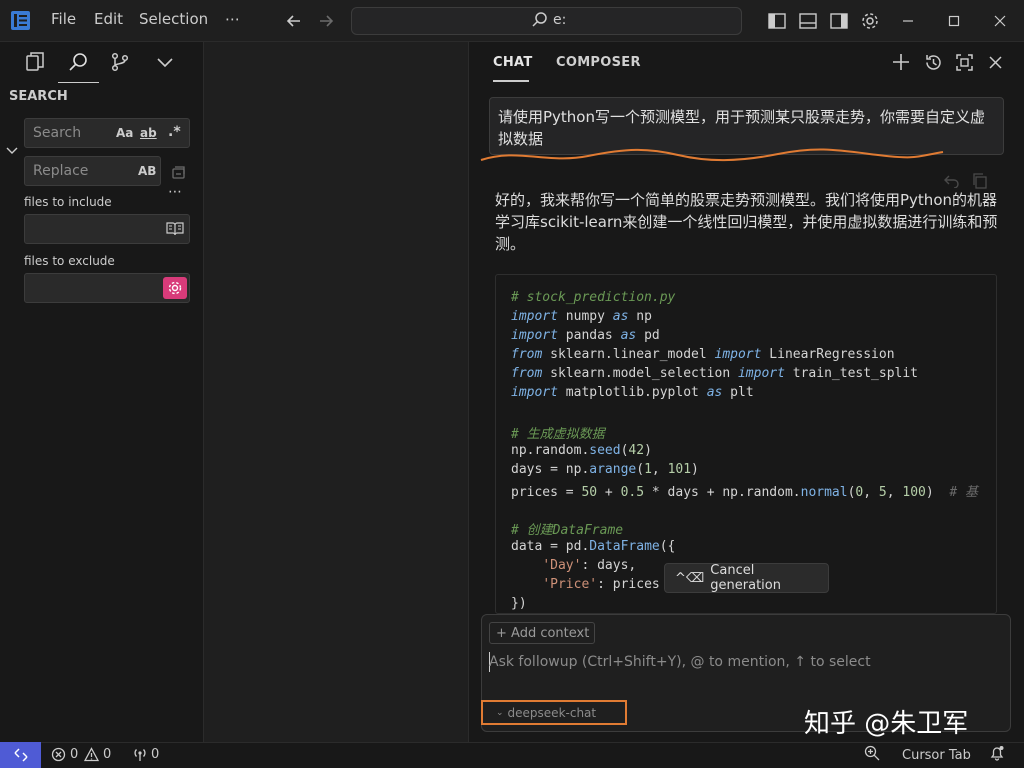 This screenshot has height=768, width=1024. Describe the element at coordinates (558, 434) in the screenshot. I see `code-comment-generate: # 生成虚拟数据` at that location.